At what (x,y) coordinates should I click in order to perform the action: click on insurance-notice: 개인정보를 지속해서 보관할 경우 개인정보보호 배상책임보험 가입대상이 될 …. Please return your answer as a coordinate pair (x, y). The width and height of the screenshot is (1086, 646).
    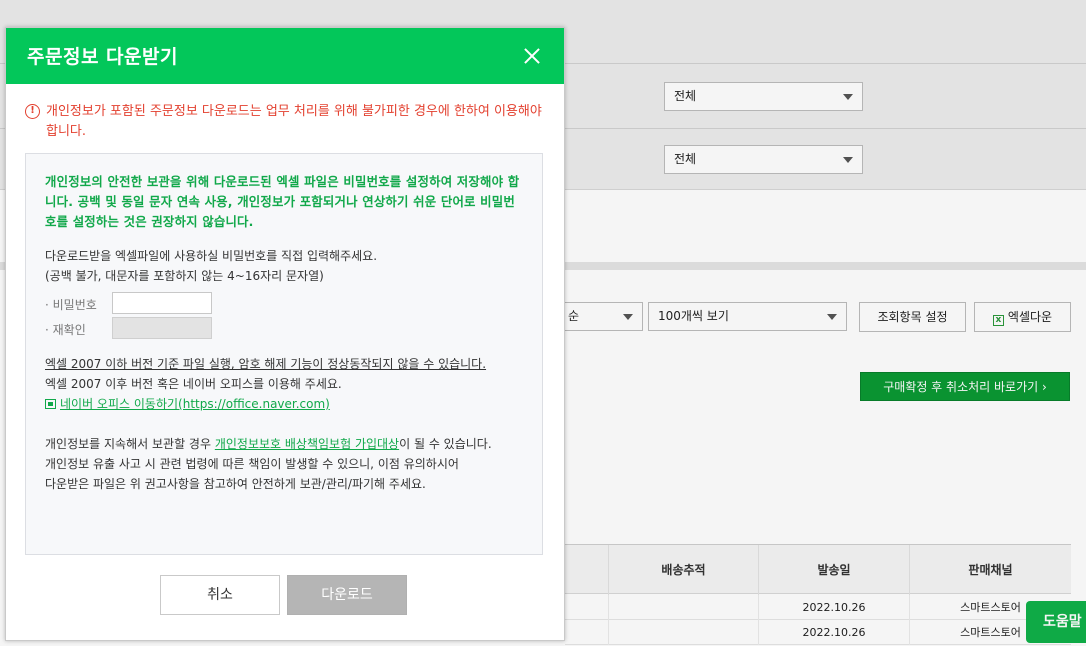
    Looking at the image, I should click on (284, 444).